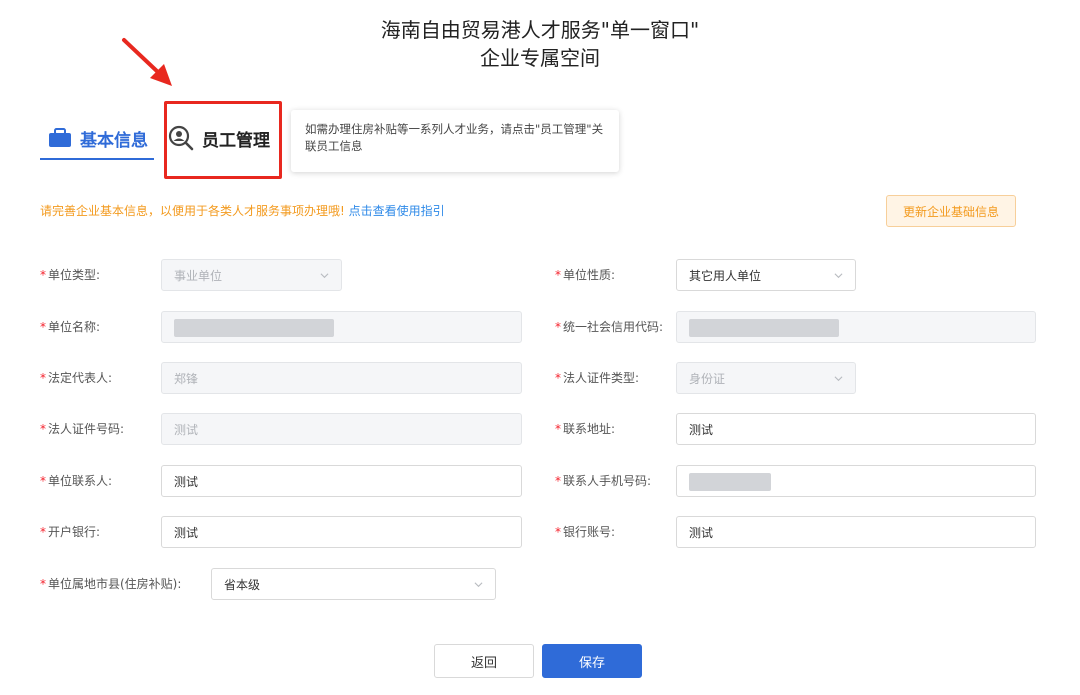  What do you see at coordinates (341, 429) in the screenshot?
I see `legal-id-no-field: 测试` at bounding box center [341, 429].